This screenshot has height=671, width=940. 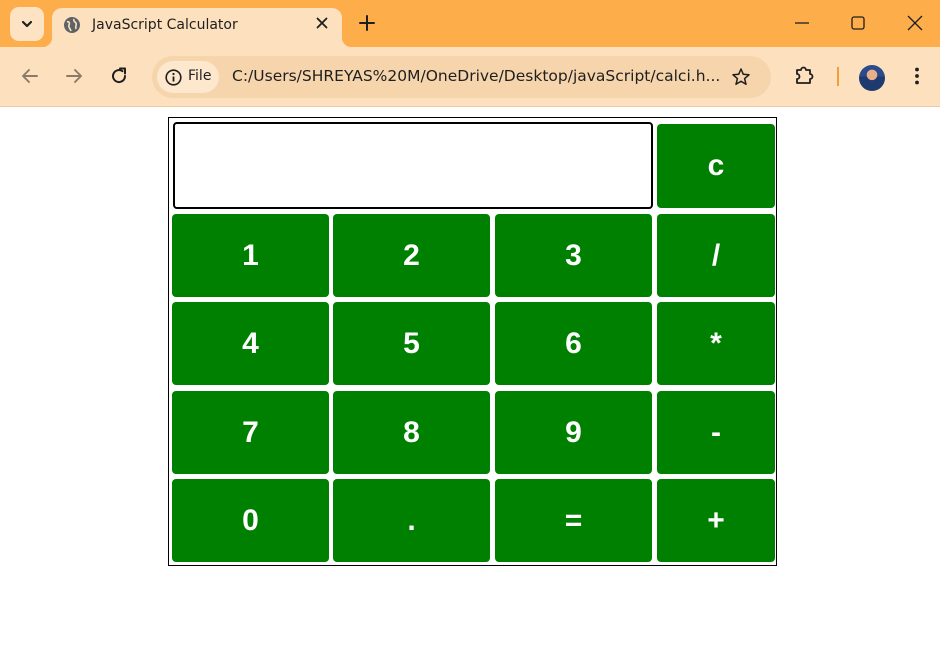 What do you see at coordinates (917, 76) in the screenshot?
I see `more-menu-icon` at bounding box center [917, 76].